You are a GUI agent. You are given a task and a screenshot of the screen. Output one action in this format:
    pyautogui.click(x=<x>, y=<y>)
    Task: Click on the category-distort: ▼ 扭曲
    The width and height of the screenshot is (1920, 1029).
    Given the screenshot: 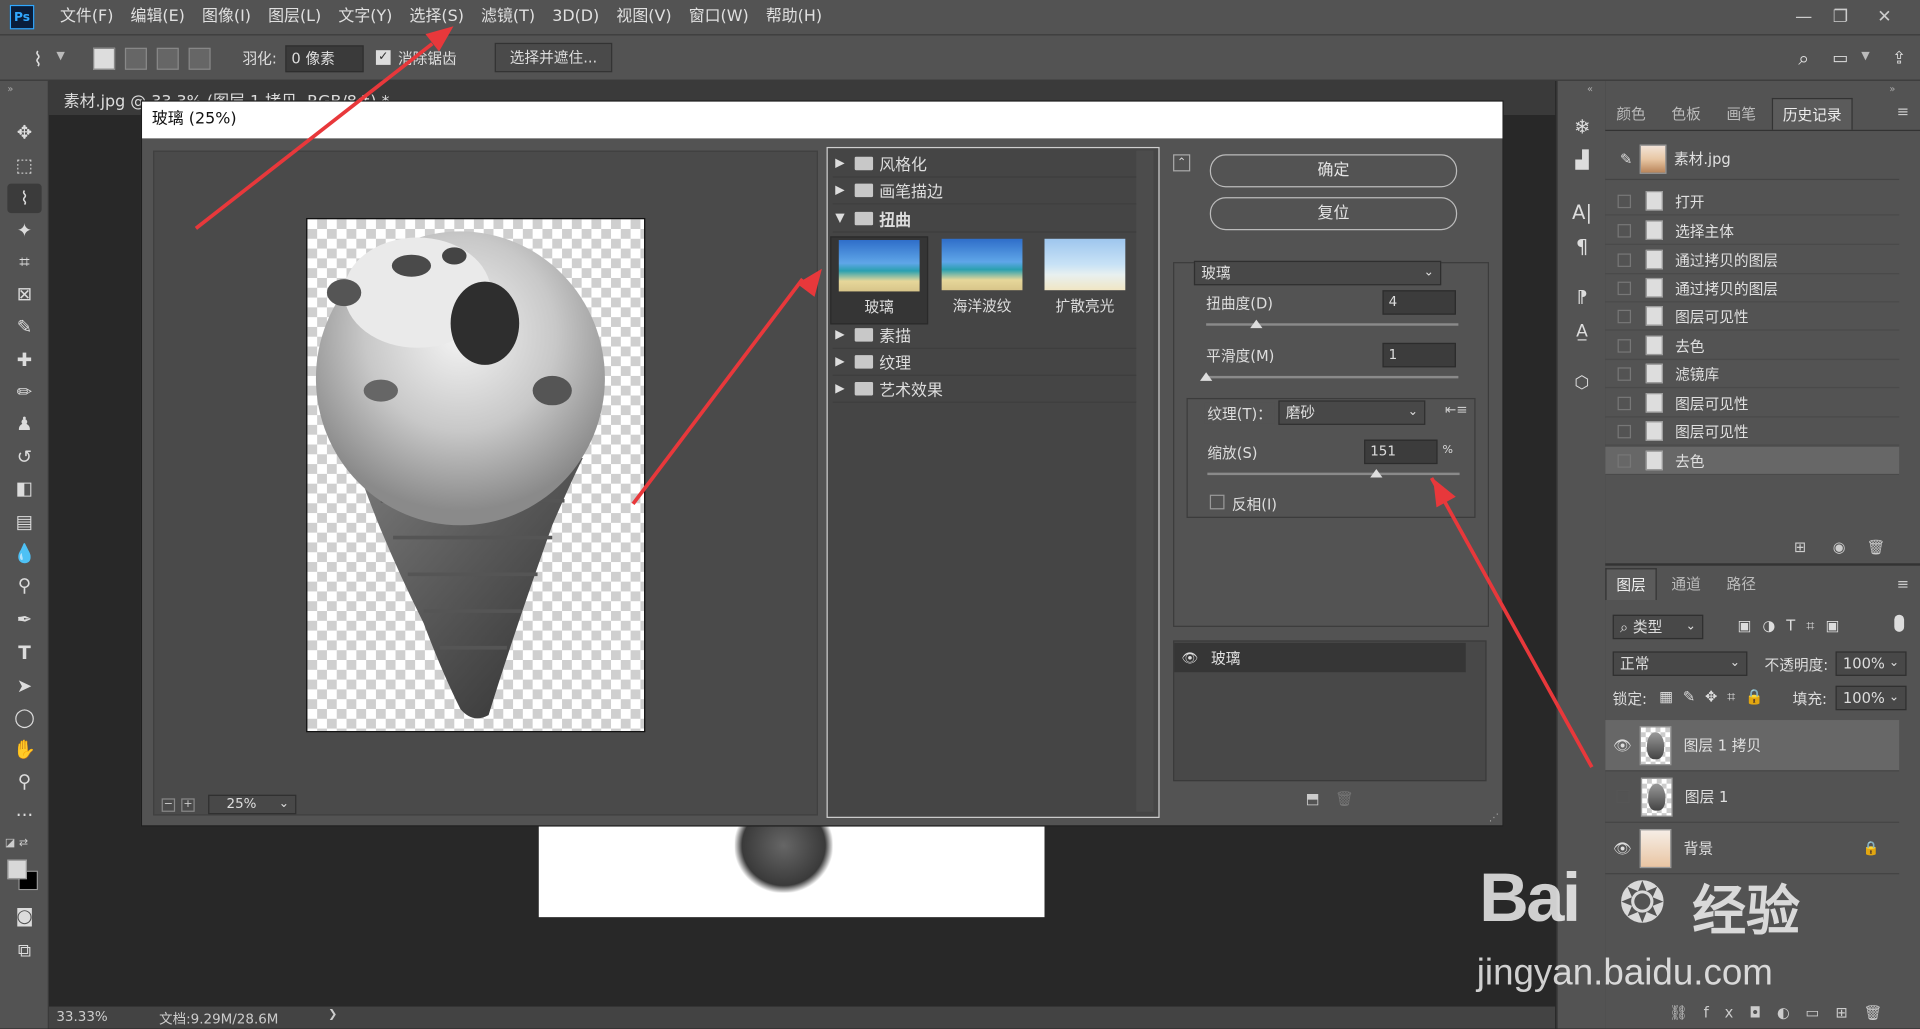 What is the action you would take?
    pyautogui.click(x=985, y=219)
    